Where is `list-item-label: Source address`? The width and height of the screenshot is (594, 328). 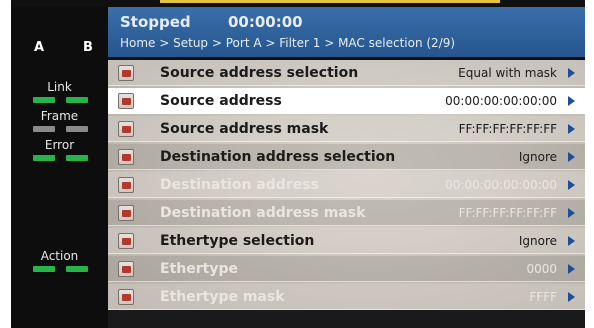 list-item-label: Source address is located at coordinates (221, 100).